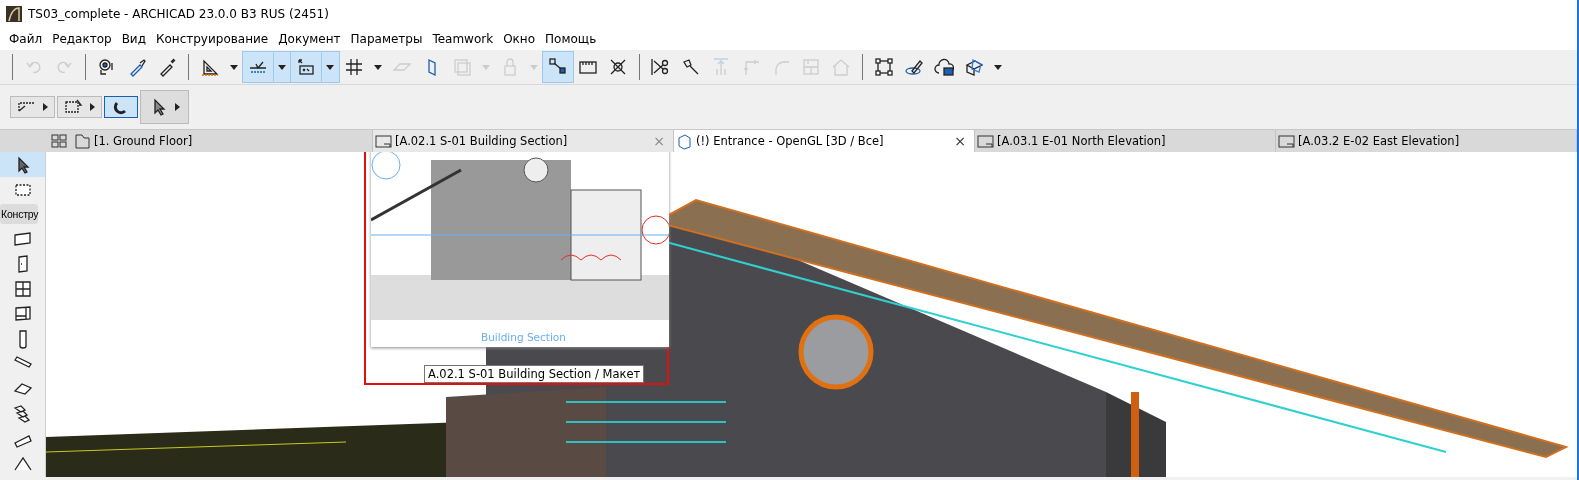 Image resolution: width=1579 pixels, height=480 pixels. Describe the element at coordinates (22, 288) in the screenshot. I see `window-icon` at that location.